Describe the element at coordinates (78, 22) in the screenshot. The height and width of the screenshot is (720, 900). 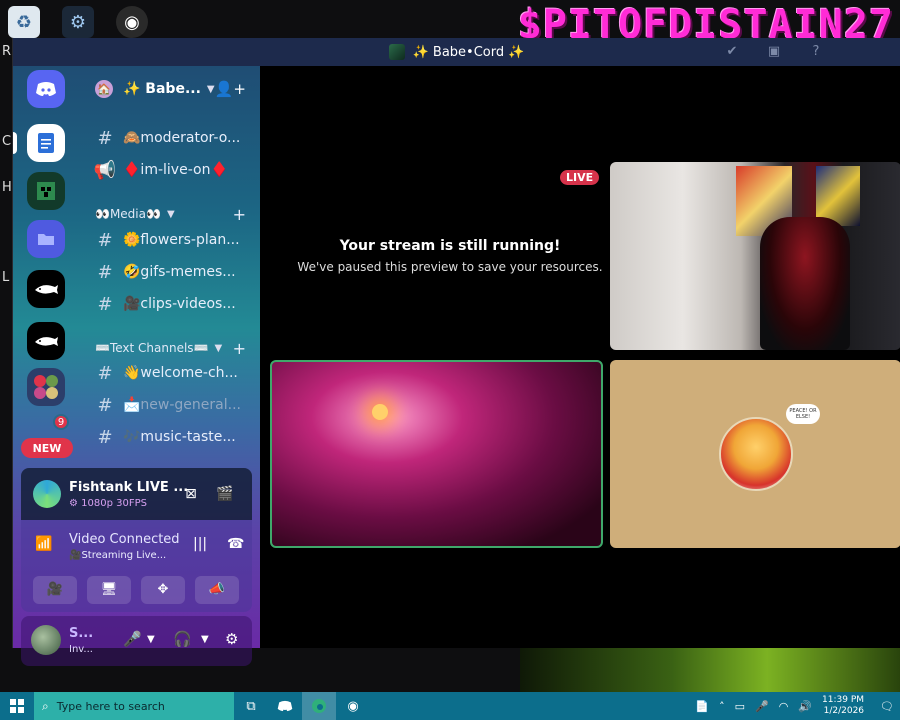
I see `steam-icon: ⚙` at that location.